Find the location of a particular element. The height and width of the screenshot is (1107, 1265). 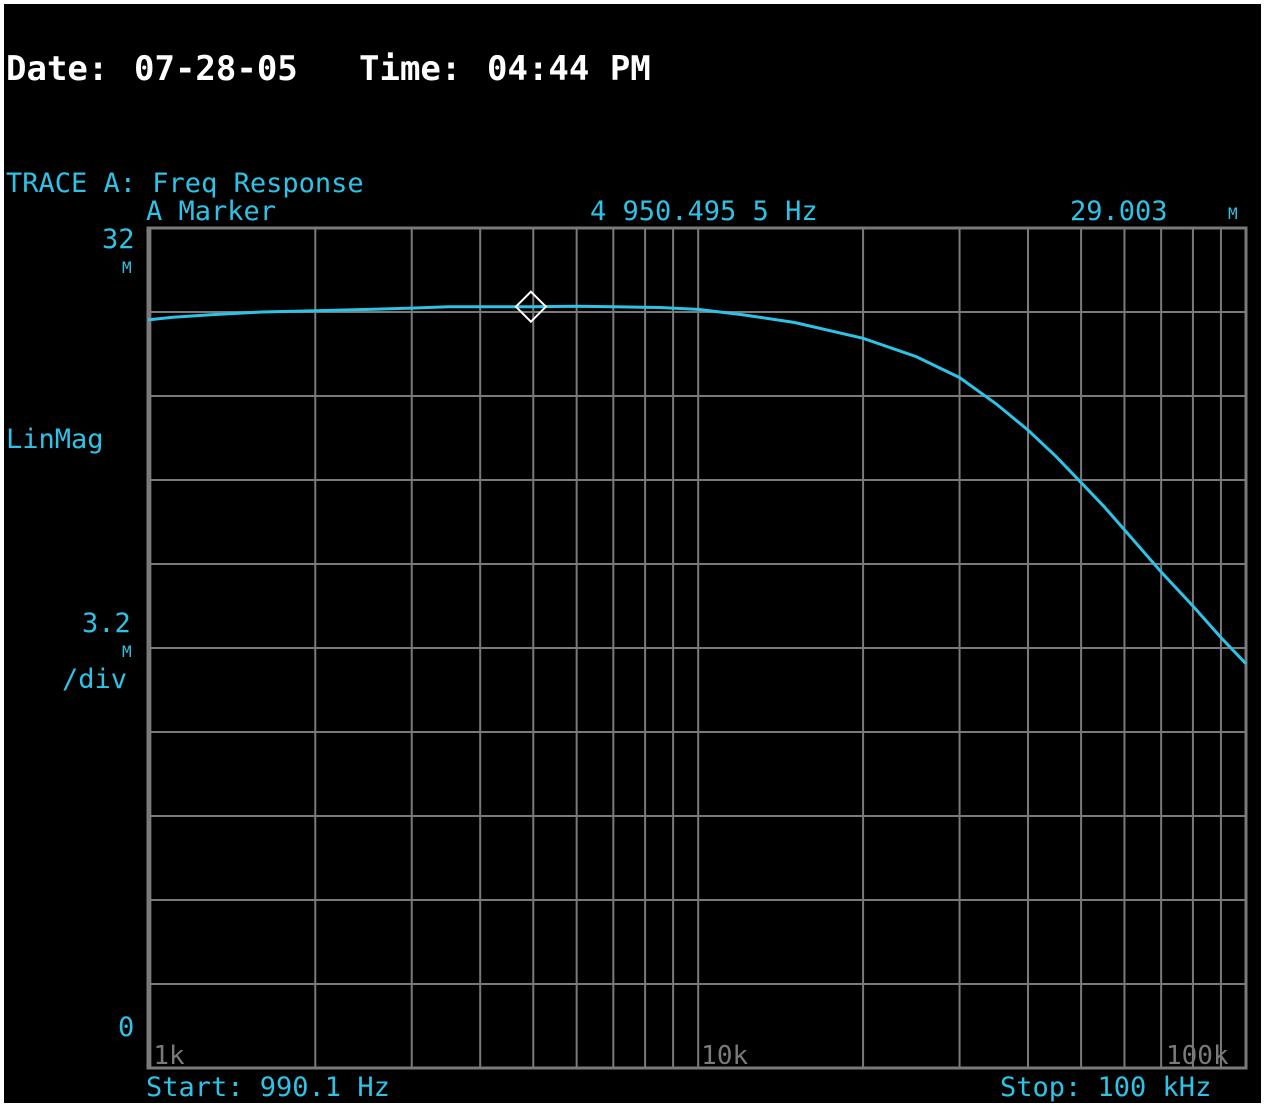

x-tick-label: 1k is located at coordinates (169, 1056).